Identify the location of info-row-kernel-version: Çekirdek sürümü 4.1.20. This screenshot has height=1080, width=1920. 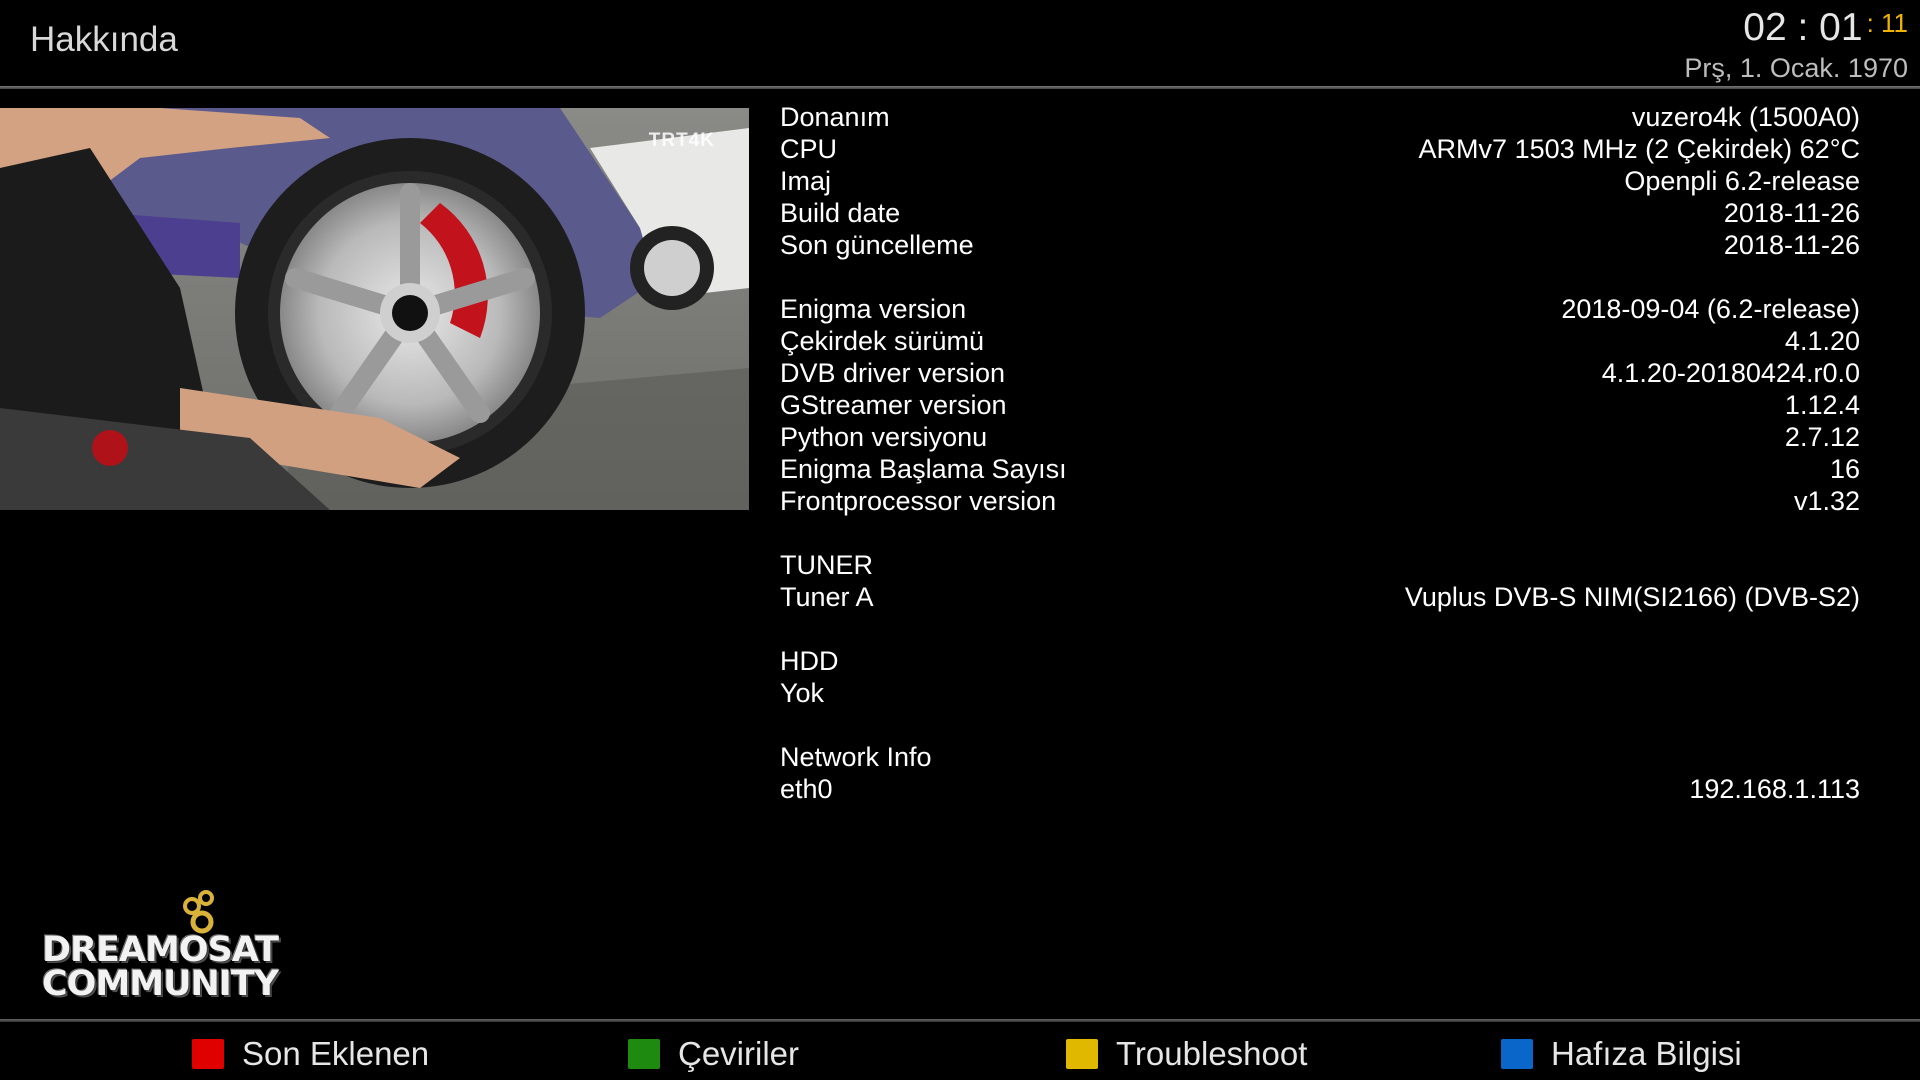
(1320, 341).